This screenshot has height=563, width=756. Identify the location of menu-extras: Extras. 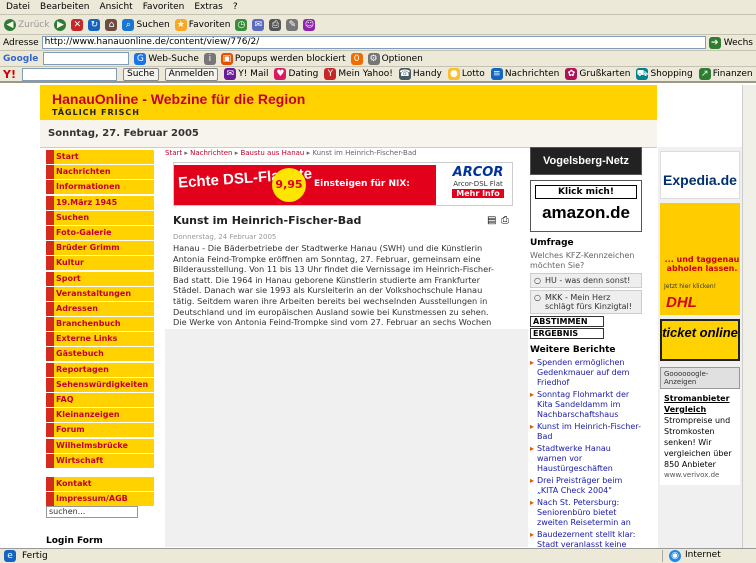
(208, 7).